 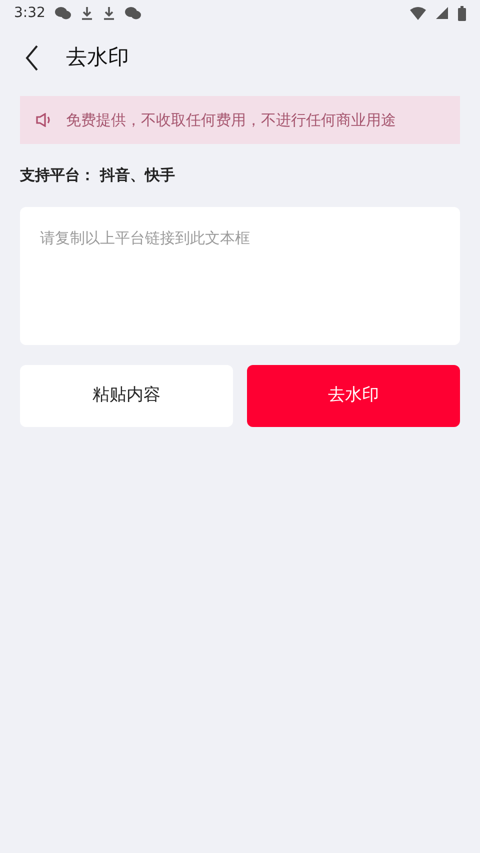 What do you see at coordinates (231, 120) in the screenshot?
I see `notice-text: 免费提供，不收取任何费用，不进行任何商业用途` at bounding box center [231, 120].